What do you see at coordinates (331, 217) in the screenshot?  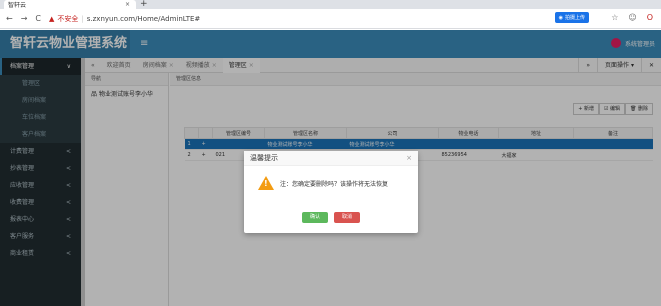 I see `dialog-footer: 确认 取消` at bounding box center [331, 217].